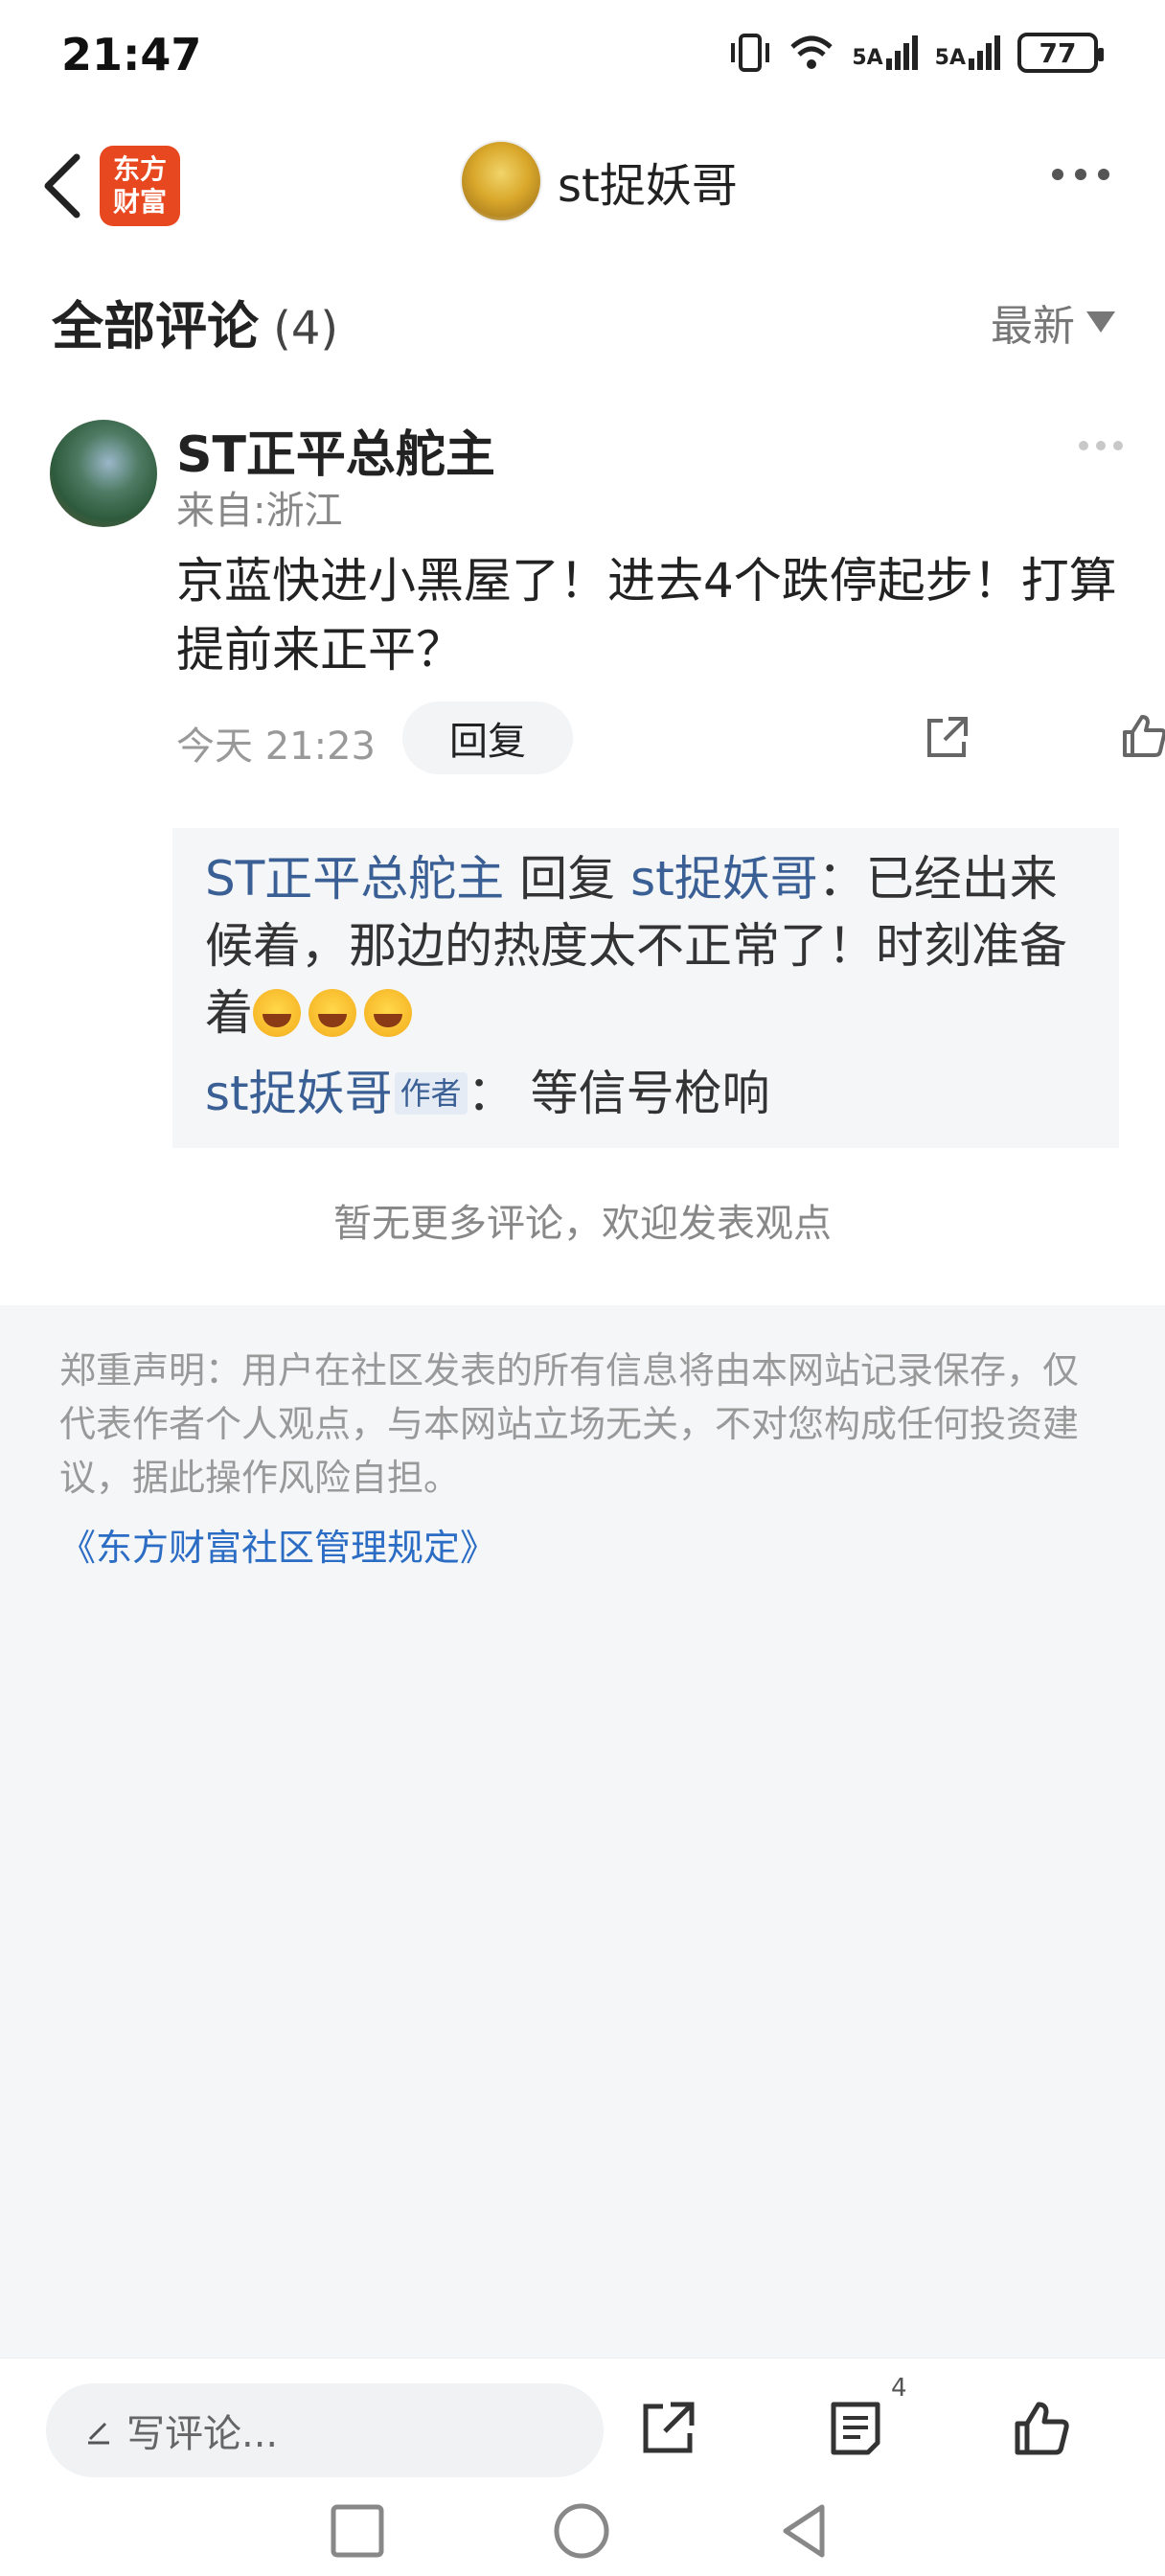 The image size is (1165, 2576). I want to click on reply-item: ST正平总舵主 回复 st捉妖哥：已经出来候着，那边的热度太不正常了！时刻准备着, so click(645, 945).